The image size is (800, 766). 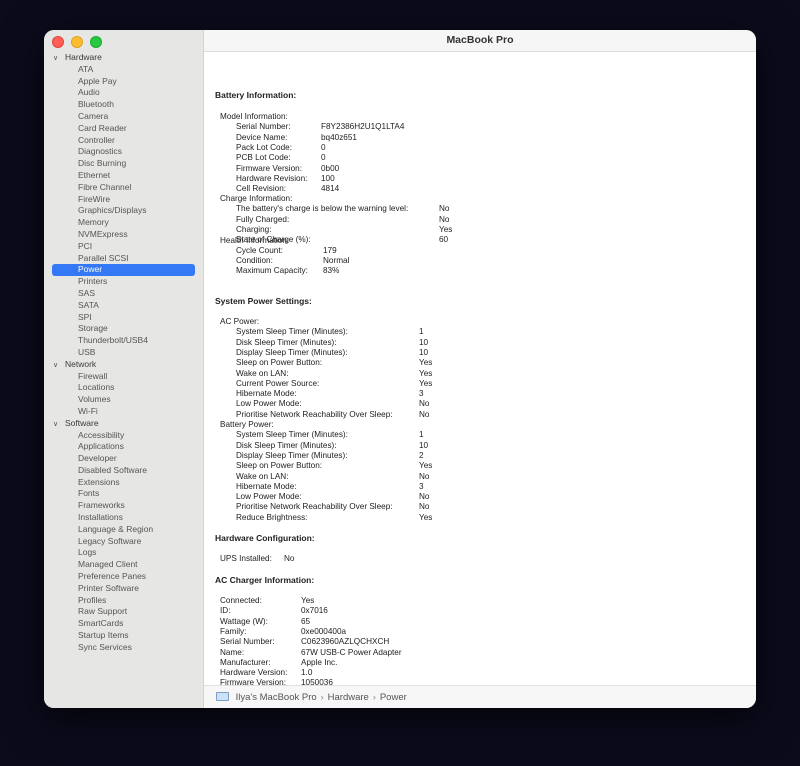 What do you see at coordinates (123, 565) in the screenshot?
I see `sidebar-item-managed-client: Managed Client` at bounding box center [123, 565].